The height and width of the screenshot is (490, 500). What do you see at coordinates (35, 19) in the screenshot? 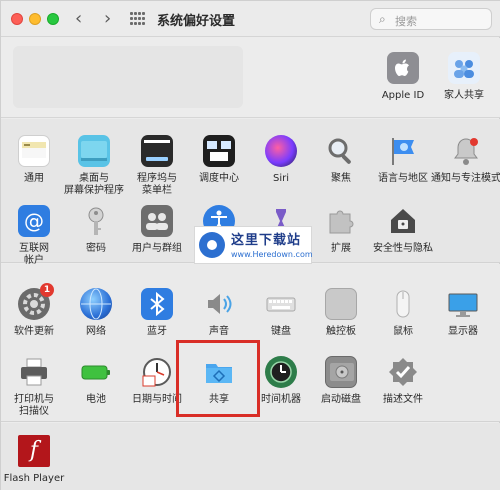
I see `minimize-button` at bounding box center [35, 19].